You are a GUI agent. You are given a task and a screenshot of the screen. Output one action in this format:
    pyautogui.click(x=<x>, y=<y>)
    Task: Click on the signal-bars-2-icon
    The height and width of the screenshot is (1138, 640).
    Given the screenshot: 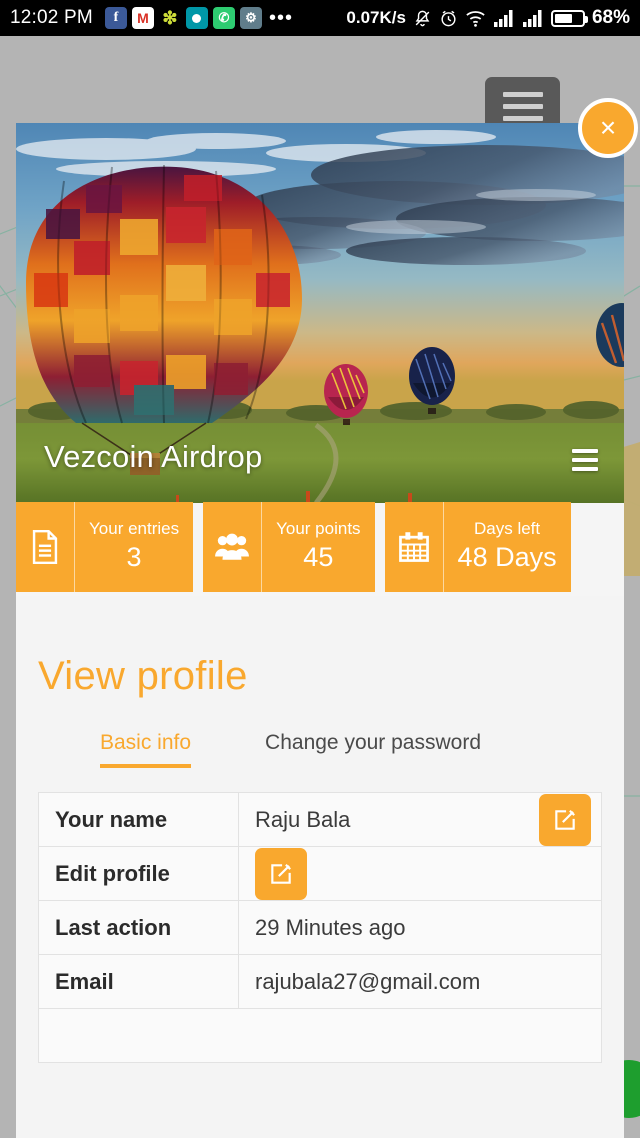 What is the action you would take?
    pyautogui.click(x=532, y=18)
    